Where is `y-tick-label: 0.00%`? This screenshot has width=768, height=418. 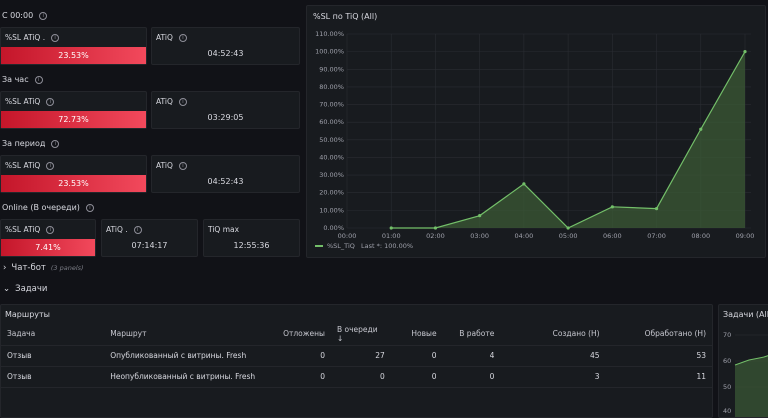 y-tick-label: 0.00% is located at coordinates (333, 228).